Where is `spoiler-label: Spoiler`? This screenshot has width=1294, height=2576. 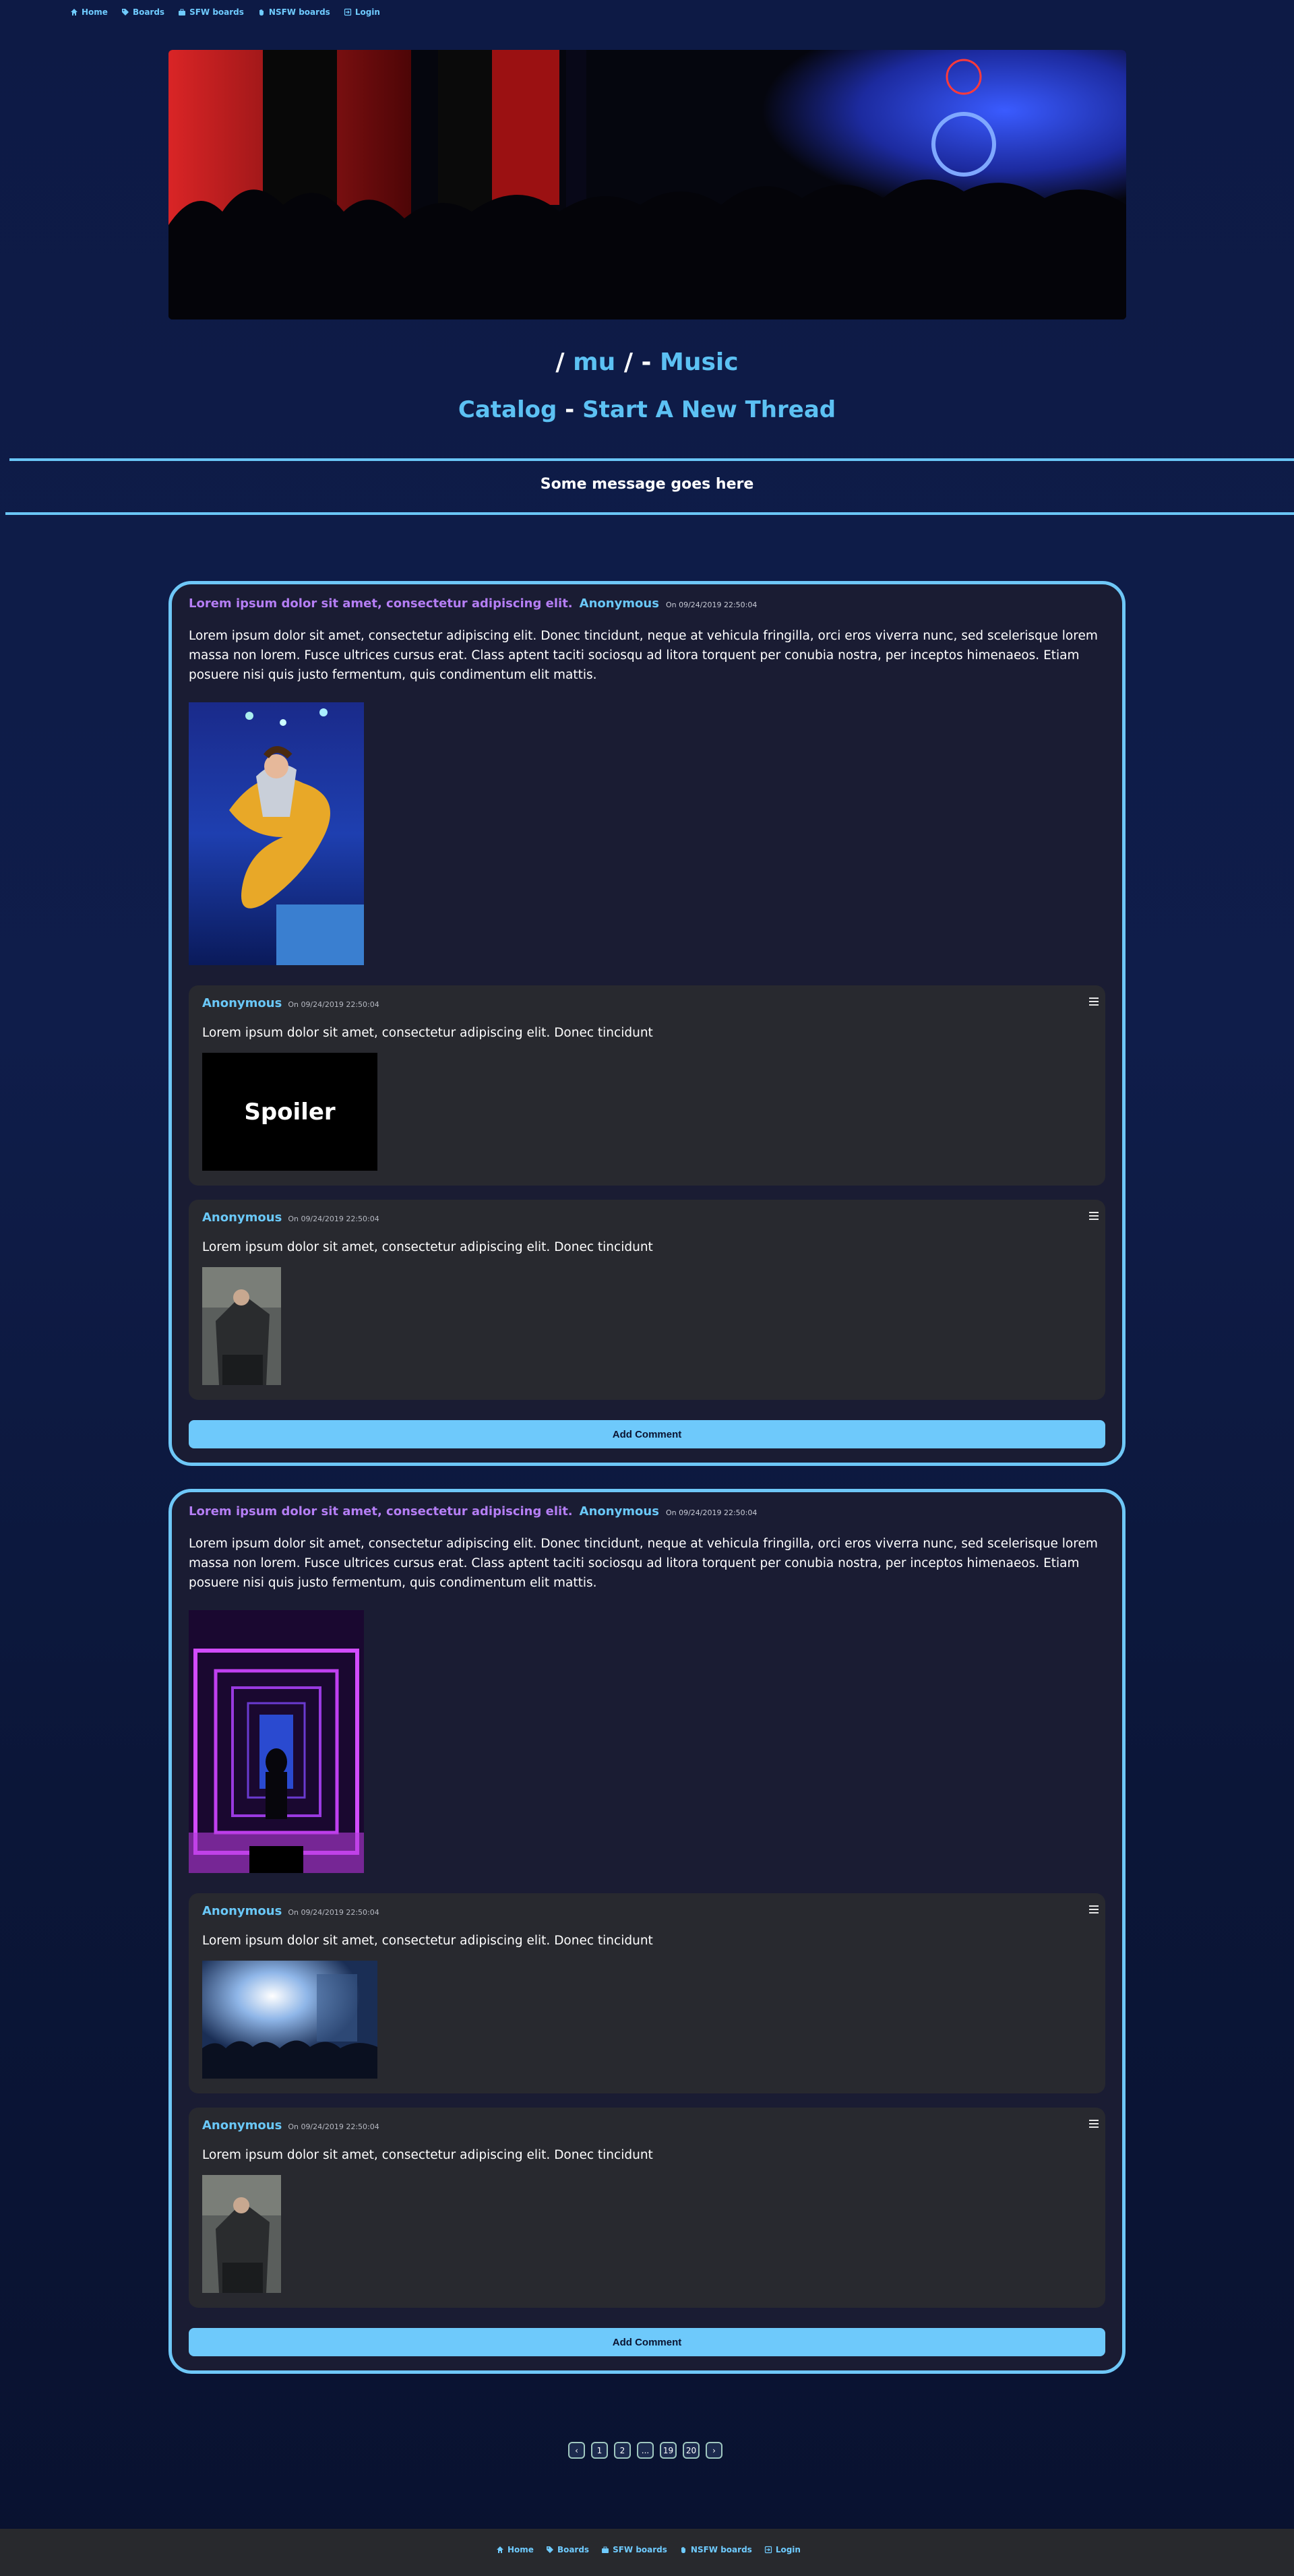 spoiler-label: Spoiler is located at coordinates (289, 1112).